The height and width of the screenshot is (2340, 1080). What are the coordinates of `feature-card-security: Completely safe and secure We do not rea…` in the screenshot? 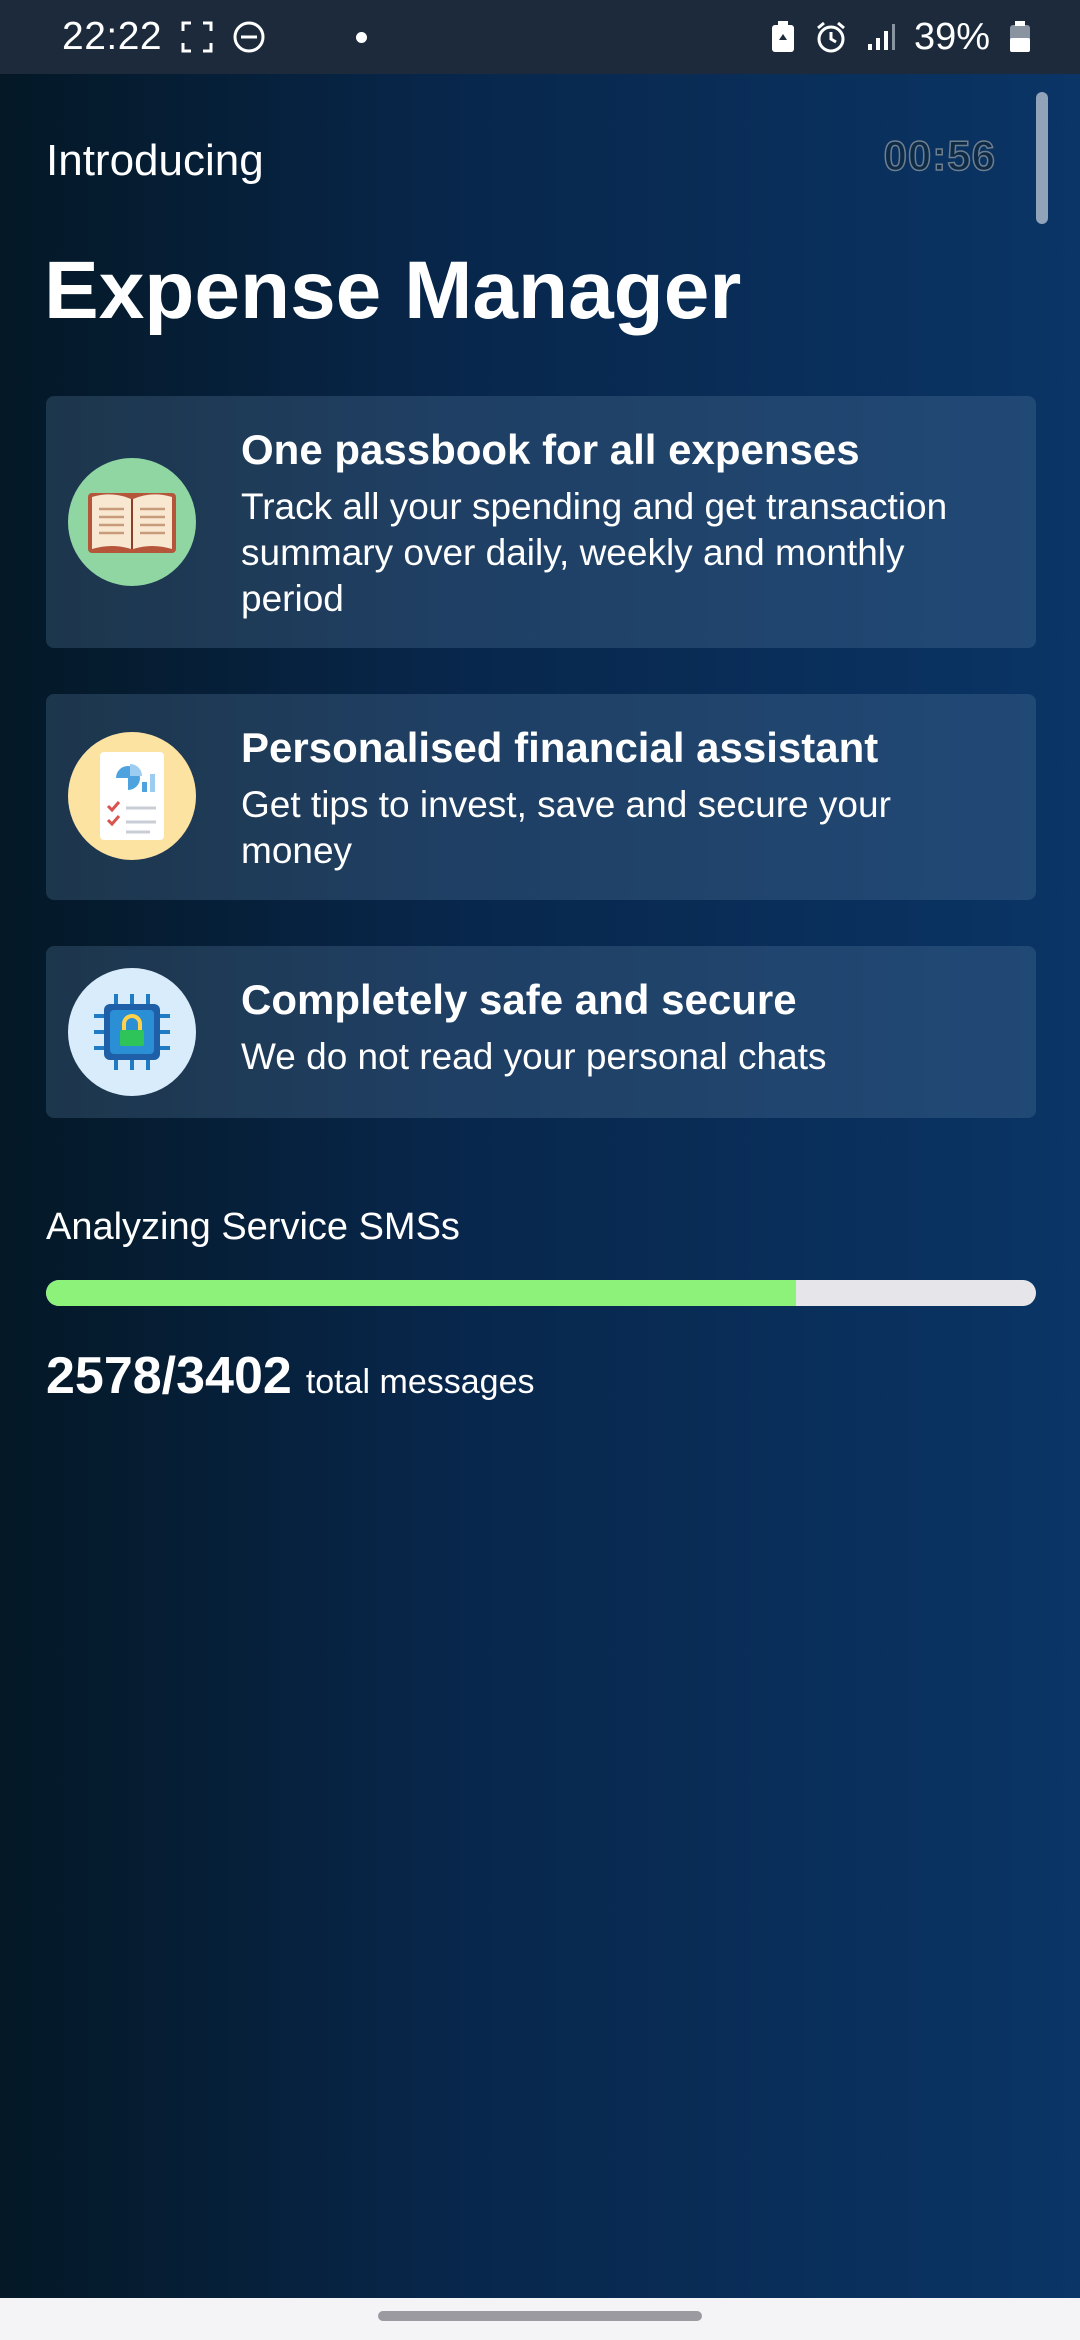 It's located at (541, 1032).